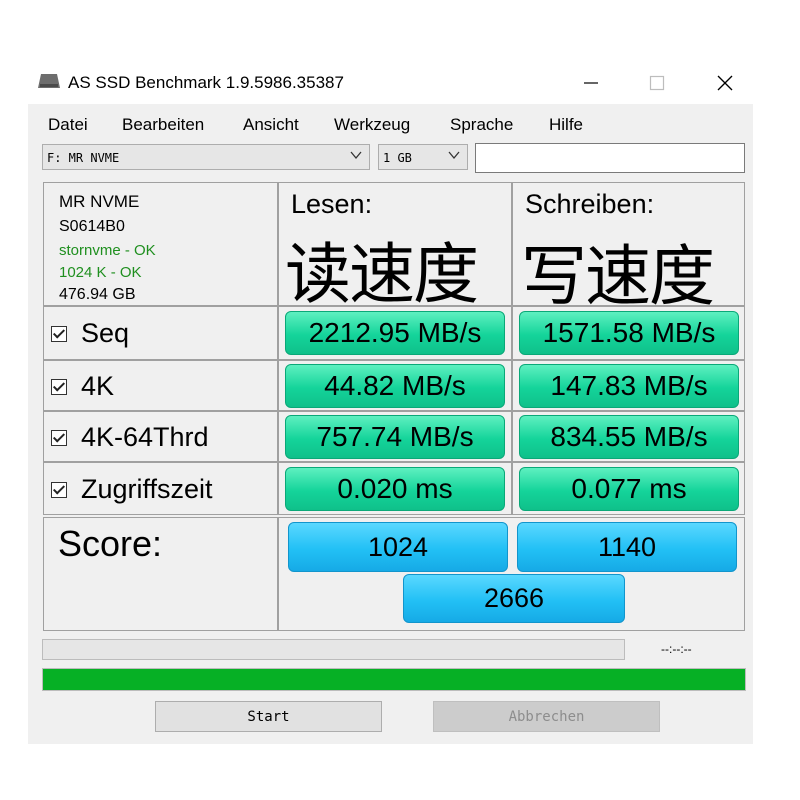 Image resolution: width=800 pixels, height=800 pixels. I want to click on drive-select-value: F: MR NVME, so click(83, 158).